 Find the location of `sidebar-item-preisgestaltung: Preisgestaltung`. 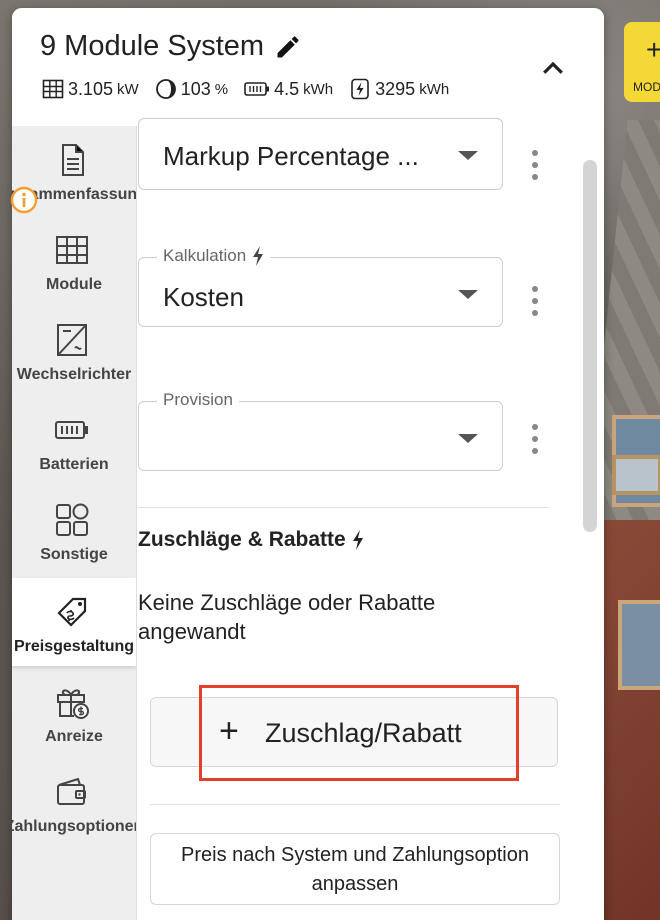

sidebar-item-preisgestaltung: Preisgestaltung is located at coordinates (74, 622).